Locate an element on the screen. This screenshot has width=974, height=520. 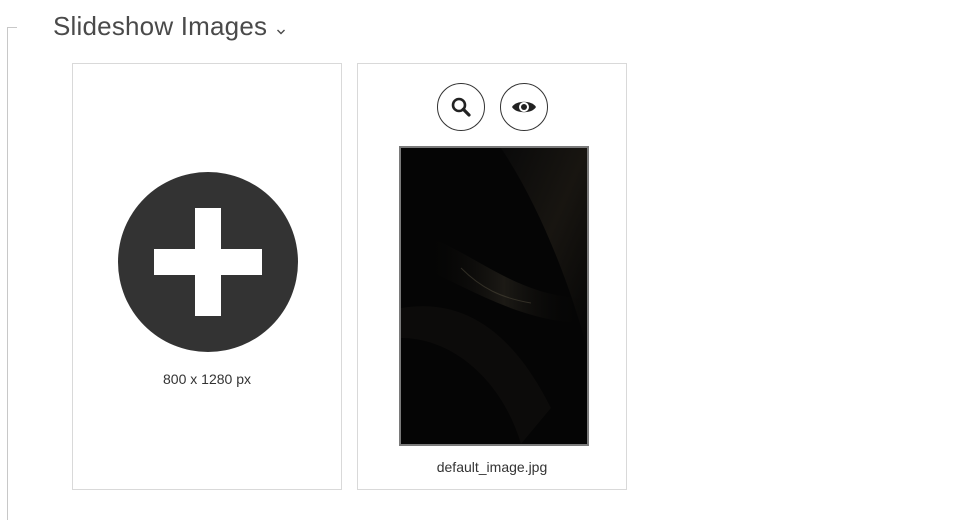
chevron-down-icon is located at coordinates (281, 29).